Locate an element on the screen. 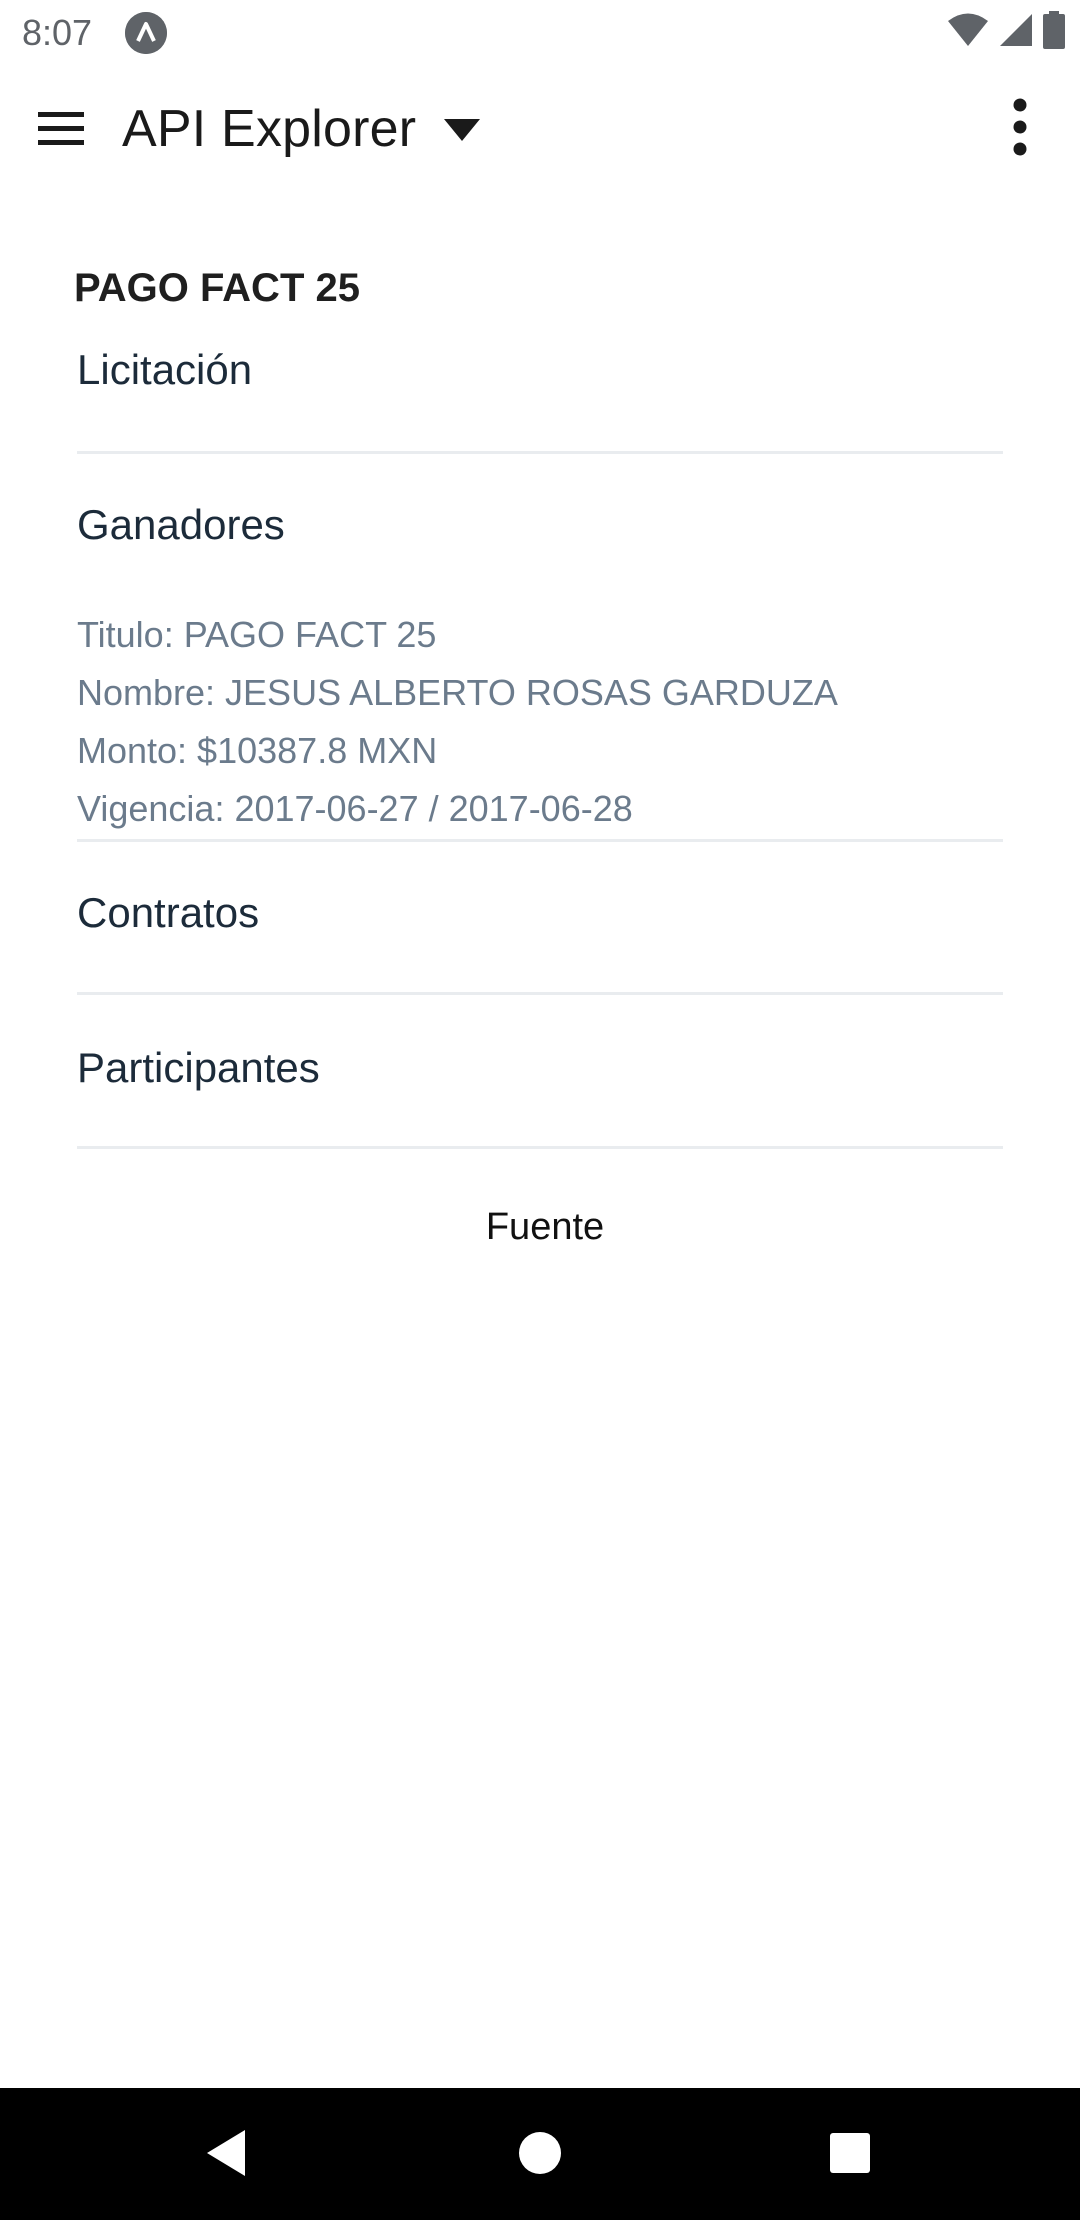 The height and width of the screenshot is (2220, 1080). triangle-down-icon is located at coordinates (462, 129).